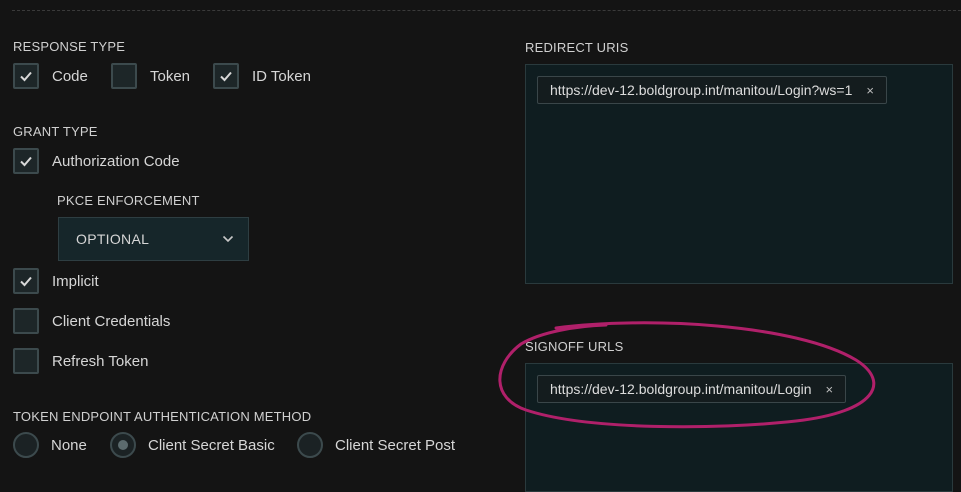 This screenshot has height=492, width=961. I want to click on checkbox-label: Token, so click(170, 76).